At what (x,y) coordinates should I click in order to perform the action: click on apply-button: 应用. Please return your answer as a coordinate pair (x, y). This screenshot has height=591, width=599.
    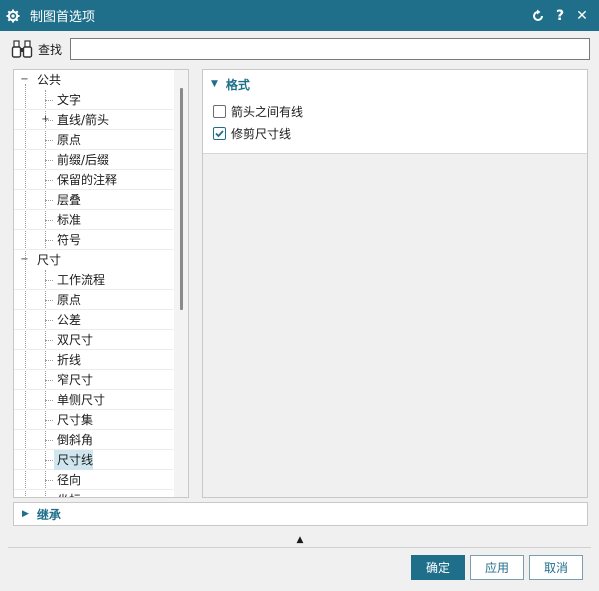
    Looking at the image, I should click on (497, 567).